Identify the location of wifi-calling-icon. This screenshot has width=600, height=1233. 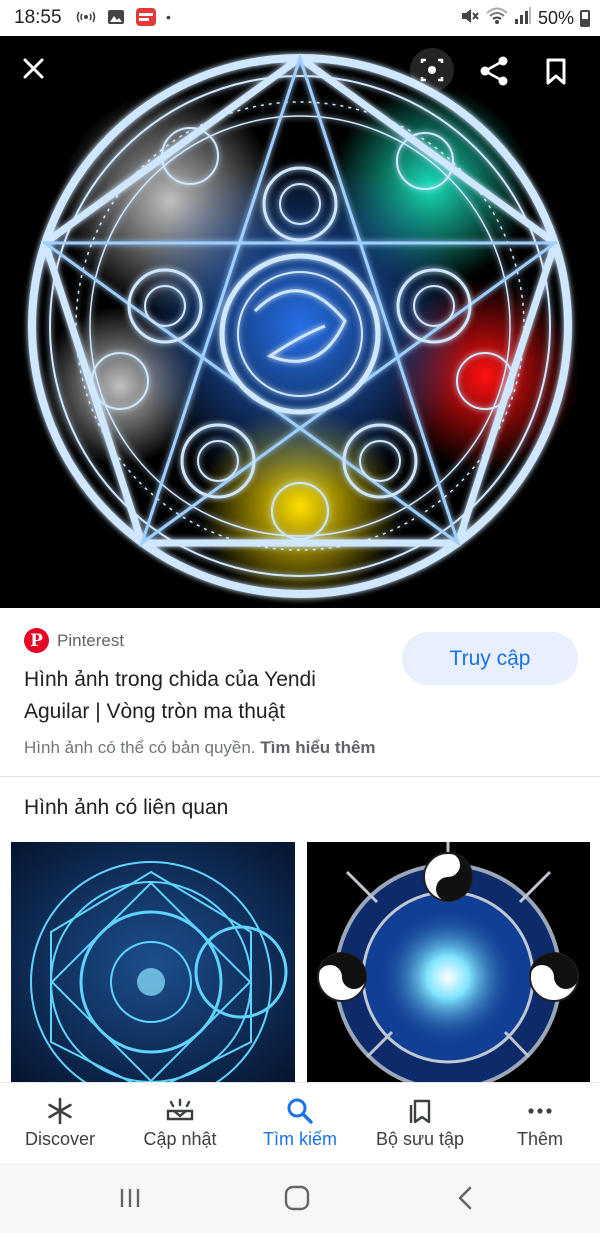
(86, 17).